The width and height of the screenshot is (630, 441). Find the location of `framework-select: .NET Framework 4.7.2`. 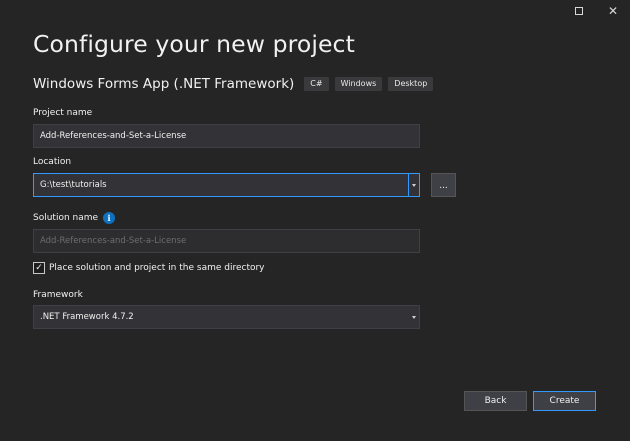

framework-select: .NET Framework 4.7.2 is located at coordinates (226, 317).